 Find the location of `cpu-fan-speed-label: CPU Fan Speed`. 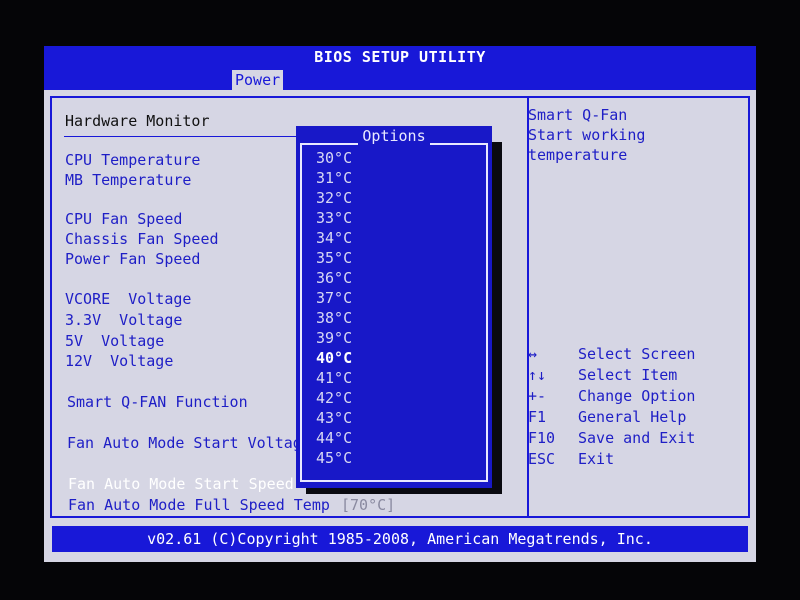

cpu-fan-speed-label: CPU Fan Speed is located at coordinates (124, 219).